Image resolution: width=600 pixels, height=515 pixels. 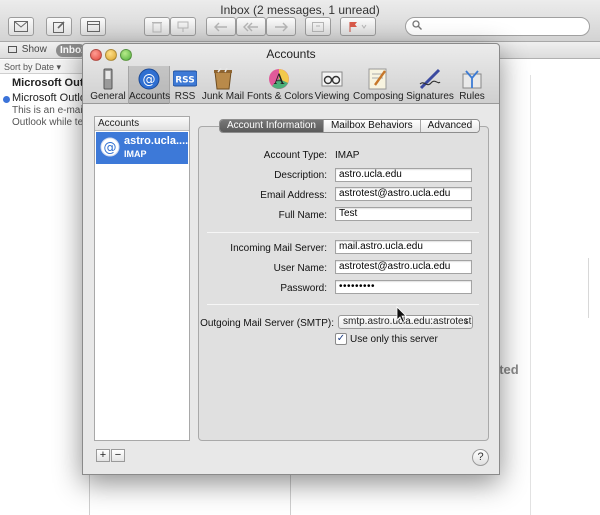 I want to click on reply-all-button, so click(x=251, y=26).